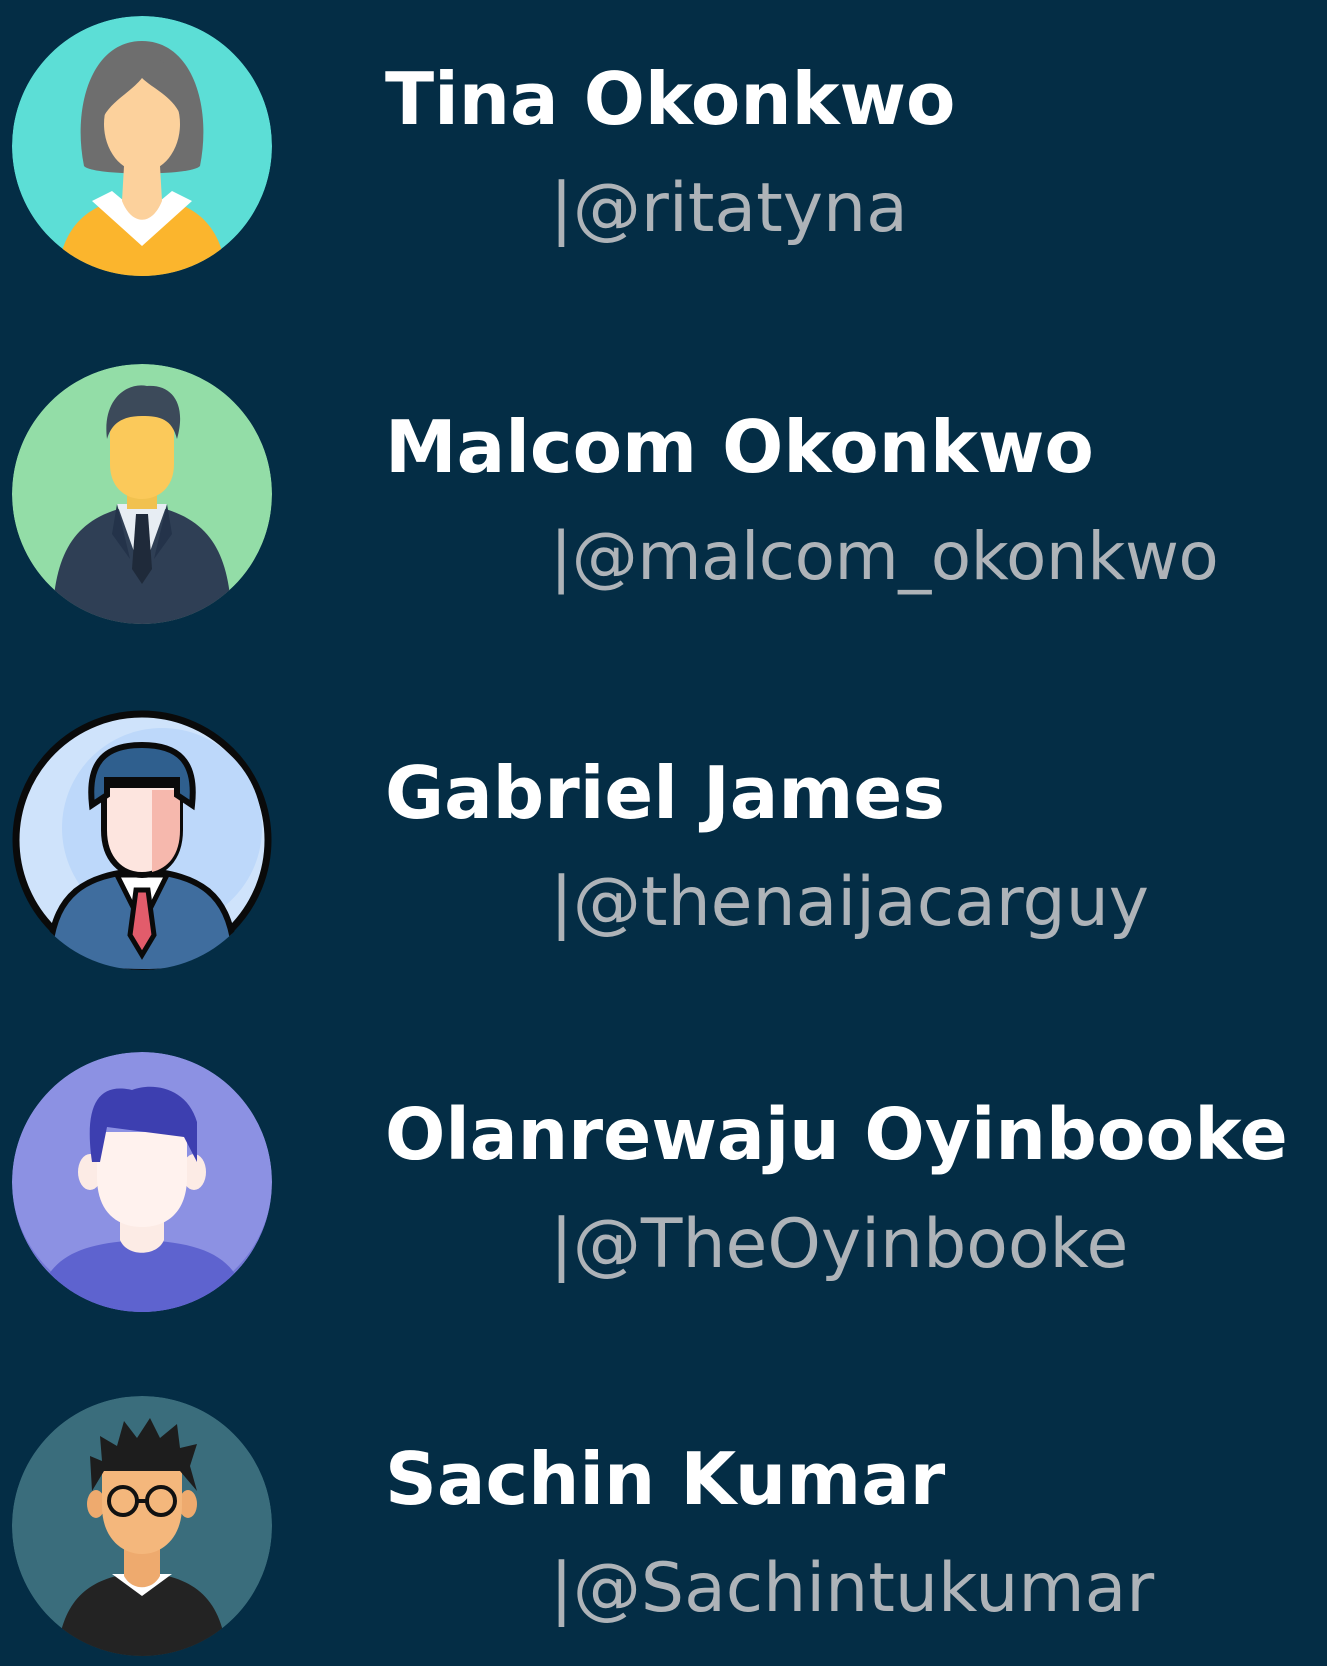  I want to click on user-name: Tina Okonkwo, so click(670, 99).